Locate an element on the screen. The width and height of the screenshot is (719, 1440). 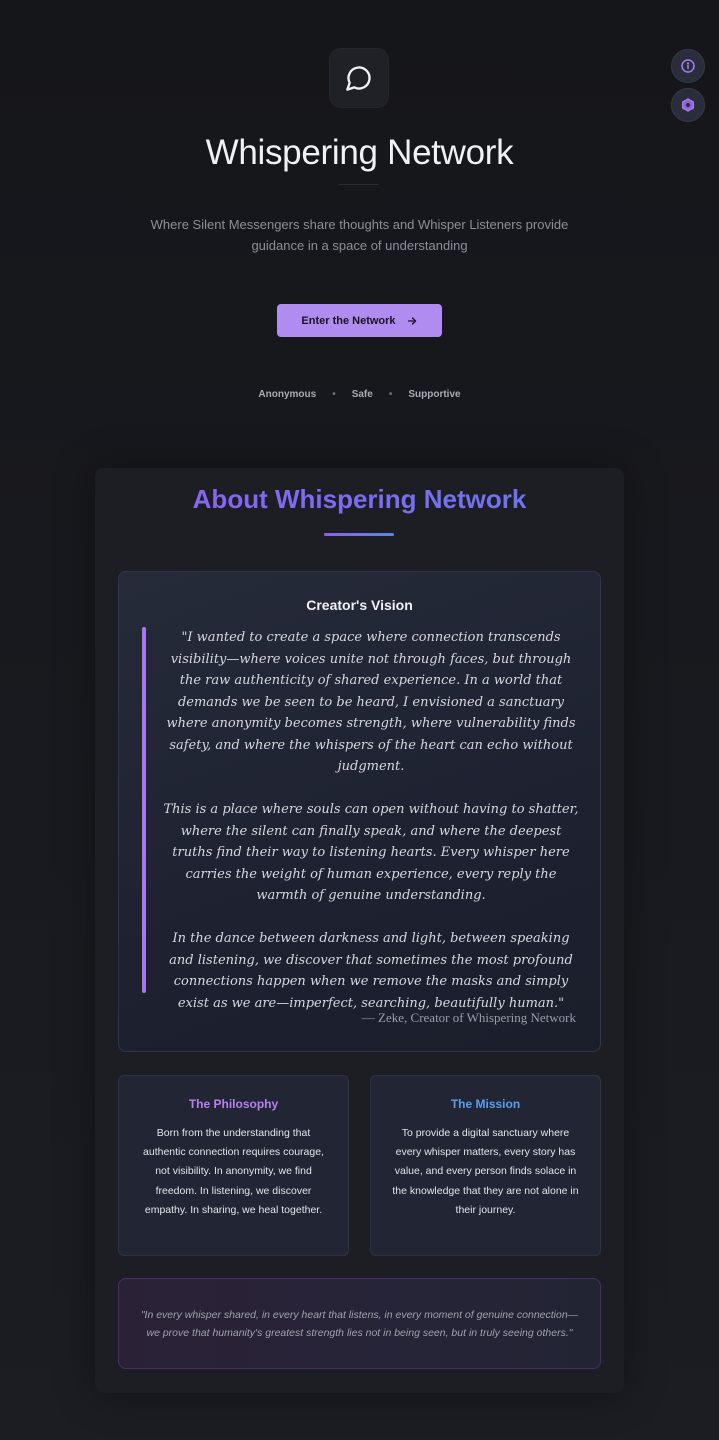
settings-button is located at coordinates (688, 105).